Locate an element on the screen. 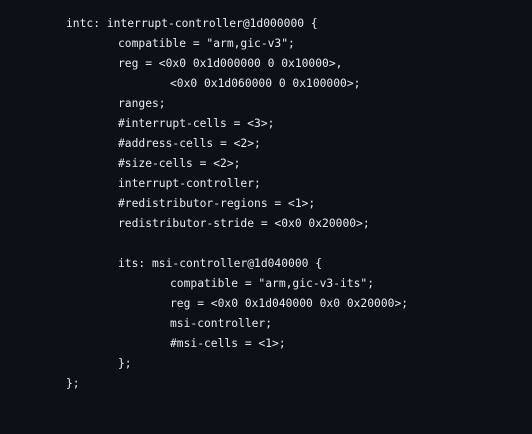  code-line-text: redistributor-stride = <0x0 0x20000>; is located at coordinates (244, 223).